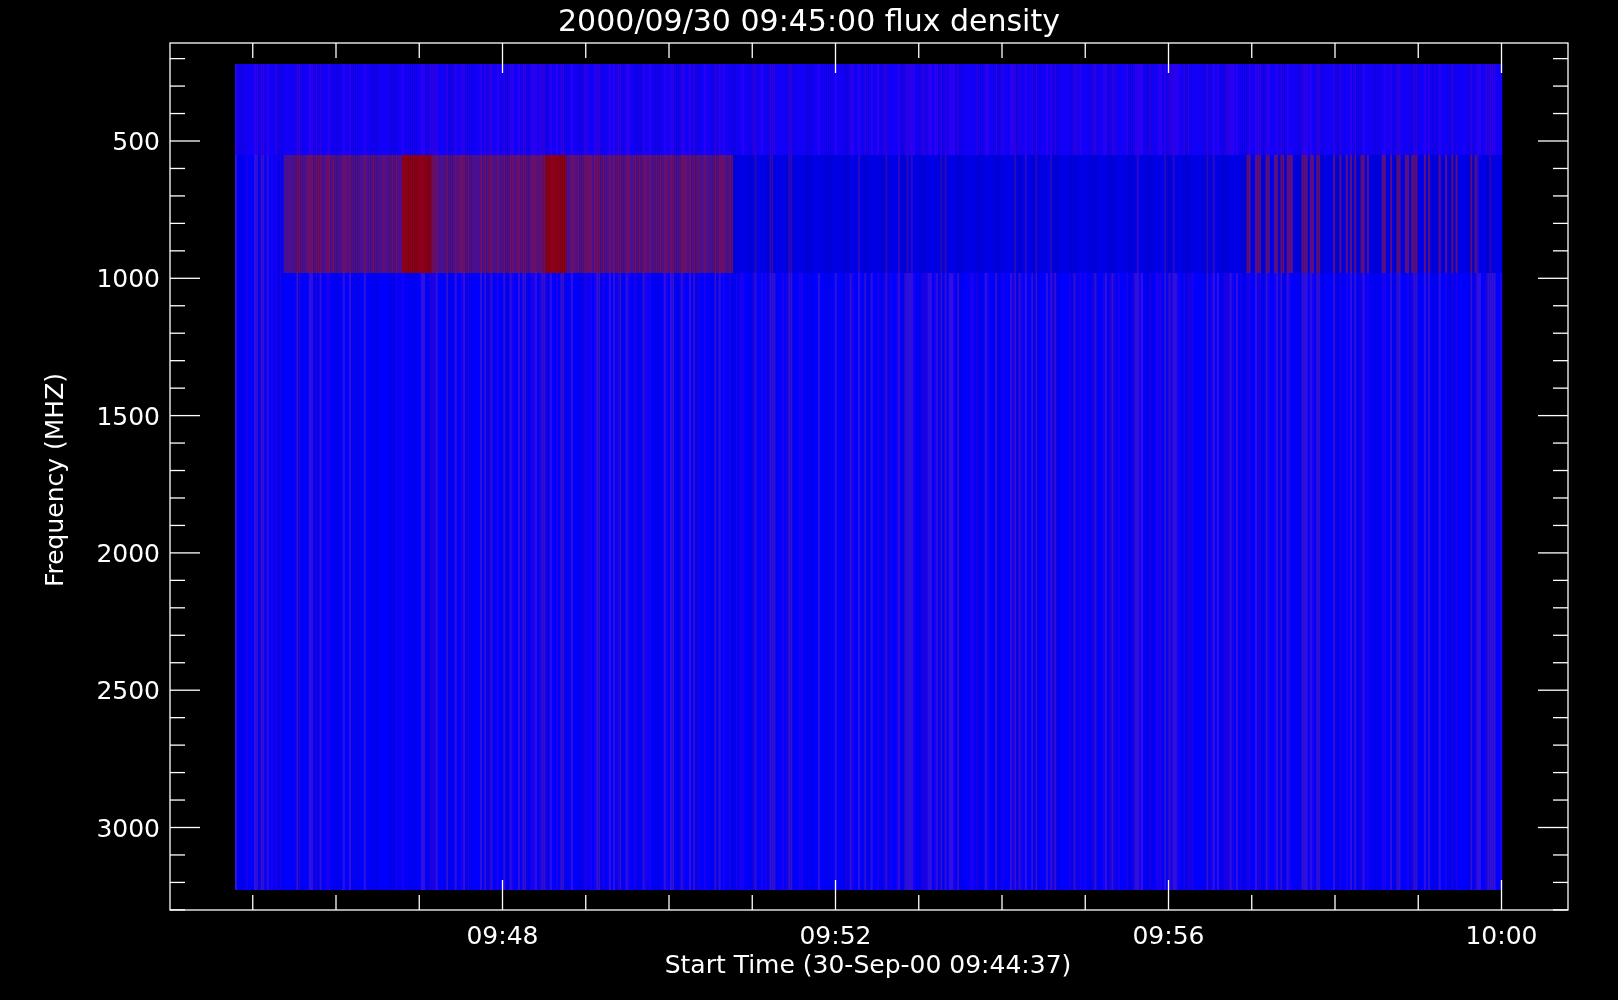 Image resolution: width=1618 pixels, height=1000 pixels. What do you see at coordinates (128, 828) in the screenshot?
I see `tick-label: 3000` at bounding box center [128, 828].